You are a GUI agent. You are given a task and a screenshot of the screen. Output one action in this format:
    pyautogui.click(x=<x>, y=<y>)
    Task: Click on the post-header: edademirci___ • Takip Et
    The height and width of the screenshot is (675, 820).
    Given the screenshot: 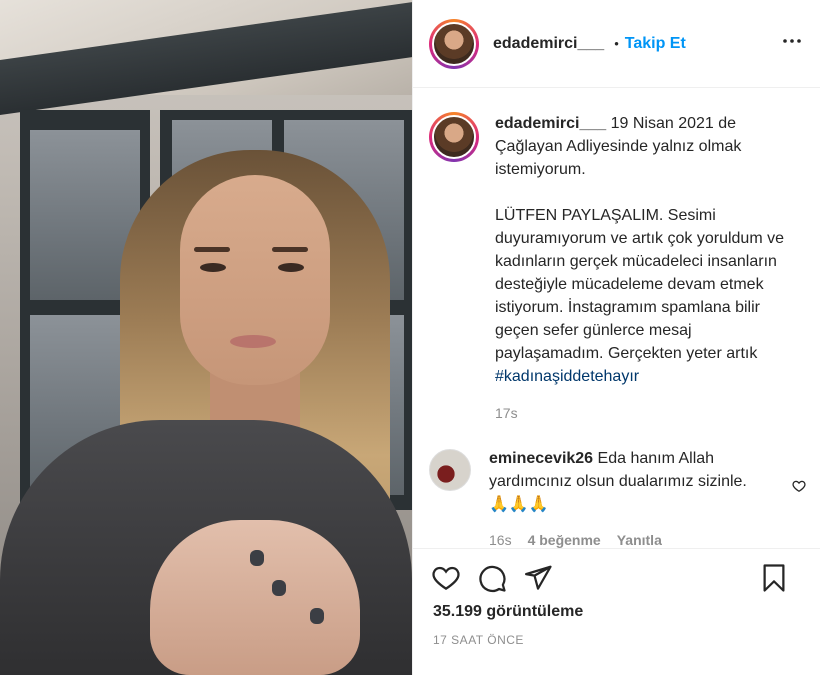 What is the action you would take?
    pyautogui.click(x=616, y=44)
    